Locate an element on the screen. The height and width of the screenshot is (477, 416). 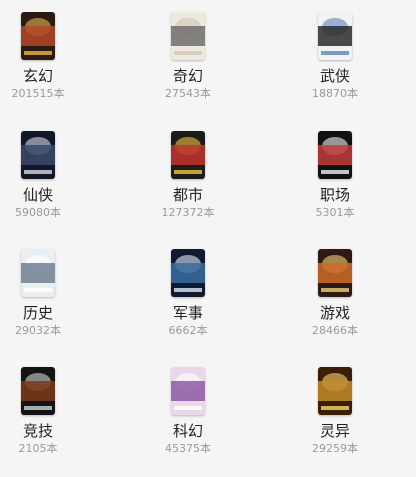
category-card-2: 奇幻 27543本 is located at coordinates (188, 67).